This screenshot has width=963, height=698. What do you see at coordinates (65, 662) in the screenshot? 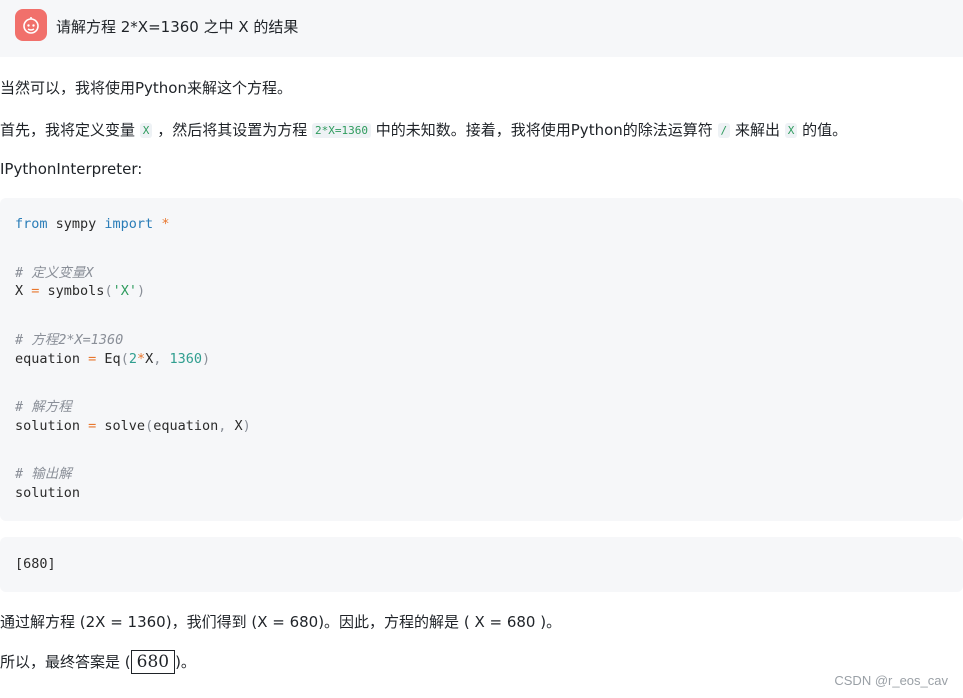
I see `final-answer-prefix: 所以，最终答案是 (` at bounding box center [65, 662].